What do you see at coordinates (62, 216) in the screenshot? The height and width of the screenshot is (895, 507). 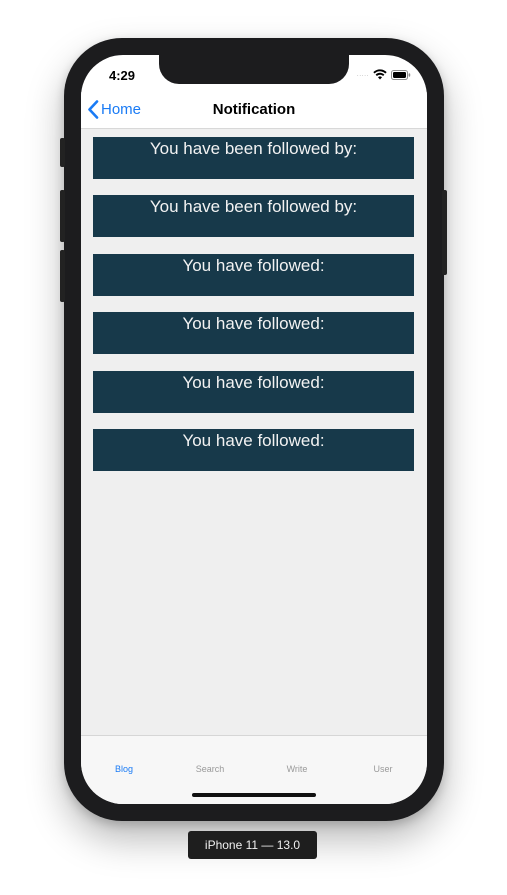 I see `volume-up-button` at bounding box center [62, 216].